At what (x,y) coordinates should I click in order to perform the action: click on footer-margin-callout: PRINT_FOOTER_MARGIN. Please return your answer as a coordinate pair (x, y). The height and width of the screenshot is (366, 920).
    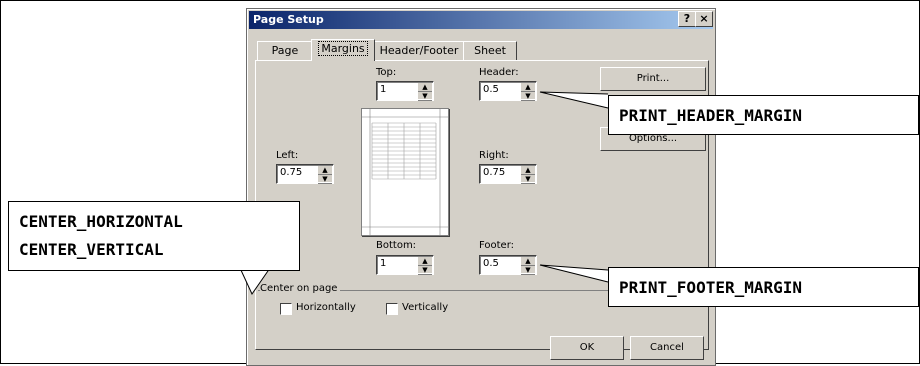
    Looking at the image, I should click on (763, 287).